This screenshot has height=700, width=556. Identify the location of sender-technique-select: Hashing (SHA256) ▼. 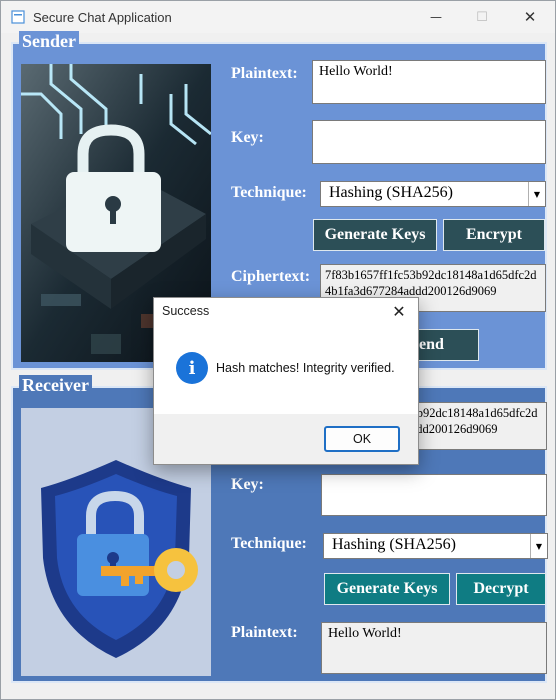
(433, 194).